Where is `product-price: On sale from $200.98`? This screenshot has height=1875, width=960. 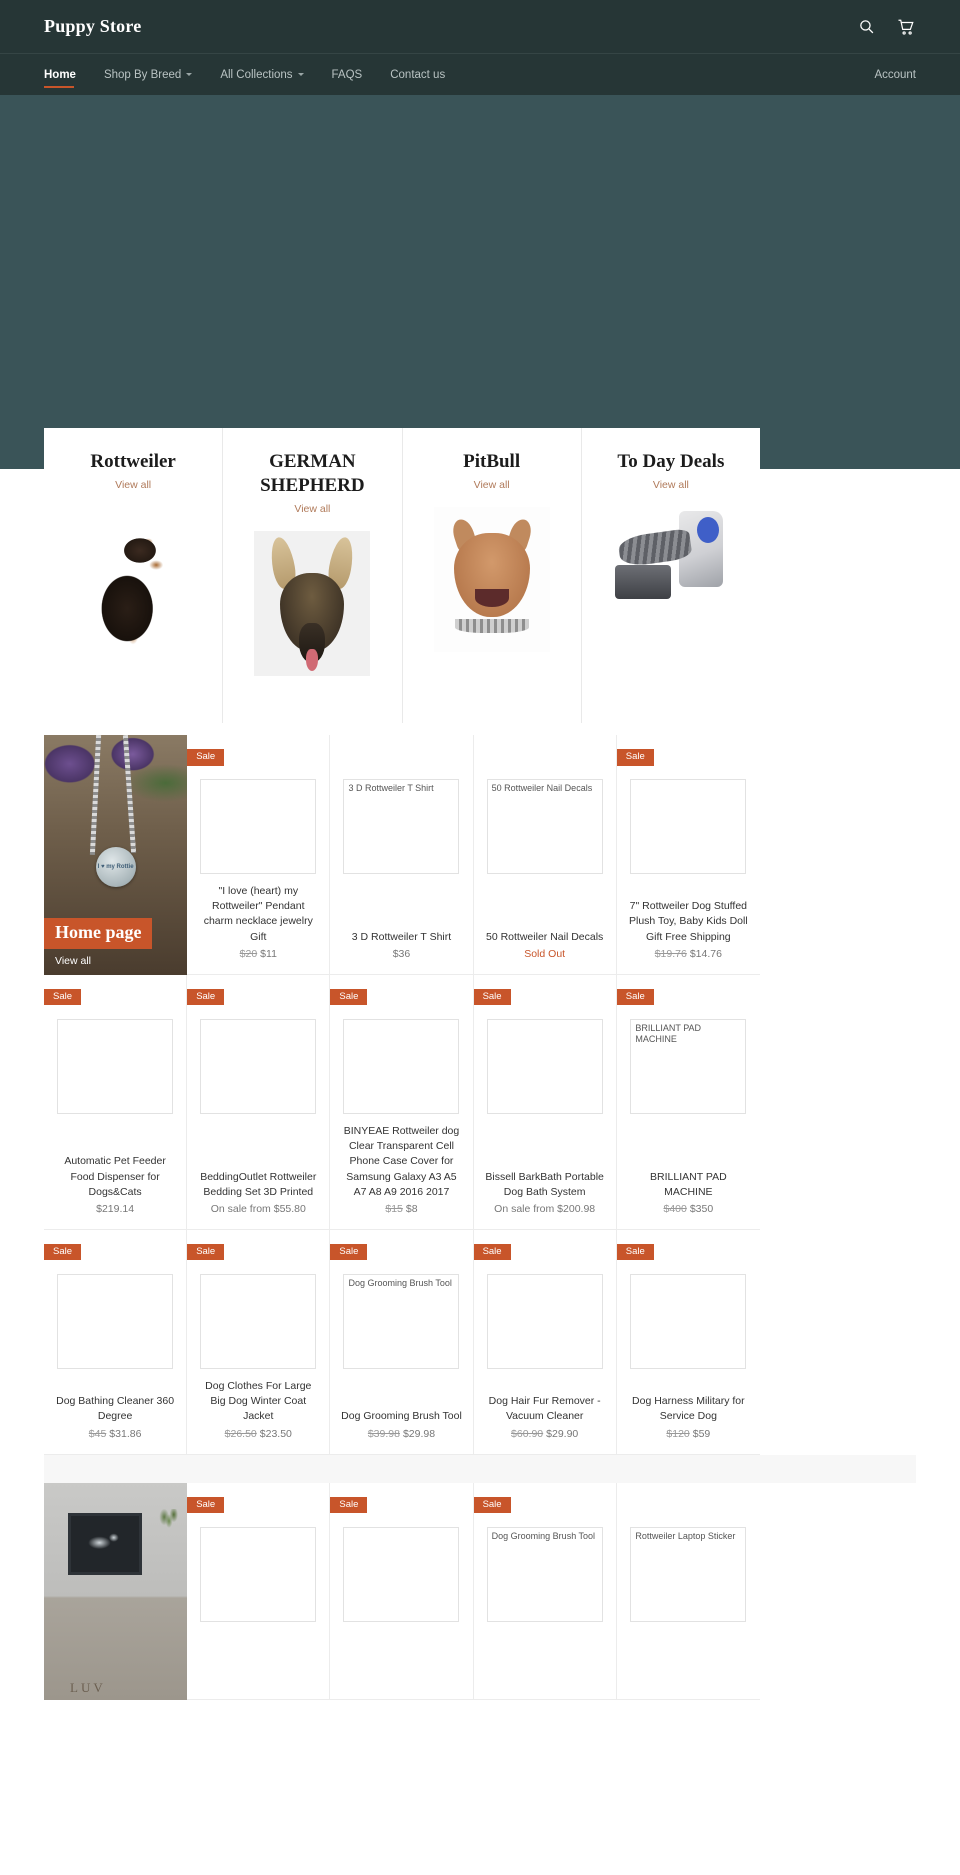 product-price: On sale from $200.98 is located at coordinates (545, 1209).